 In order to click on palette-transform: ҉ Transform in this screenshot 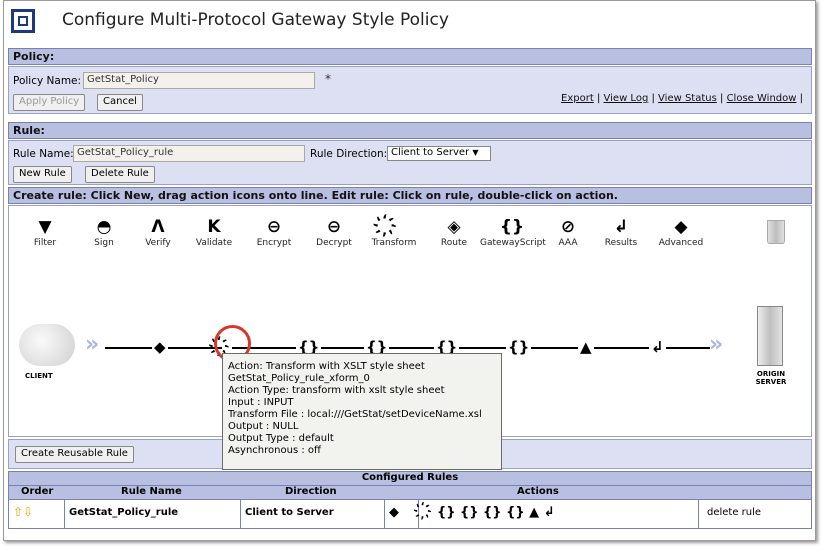, I will do `click(394, 232)`.